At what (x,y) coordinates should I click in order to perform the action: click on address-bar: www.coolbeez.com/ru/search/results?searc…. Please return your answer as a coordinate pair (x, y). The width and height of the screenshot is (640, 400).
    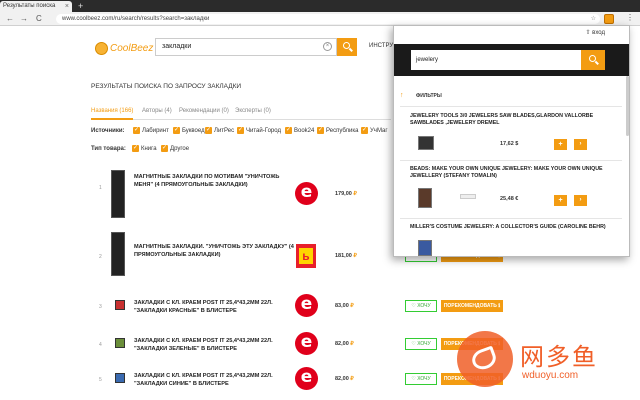
    Looking at the image, I should click on (328, 19).